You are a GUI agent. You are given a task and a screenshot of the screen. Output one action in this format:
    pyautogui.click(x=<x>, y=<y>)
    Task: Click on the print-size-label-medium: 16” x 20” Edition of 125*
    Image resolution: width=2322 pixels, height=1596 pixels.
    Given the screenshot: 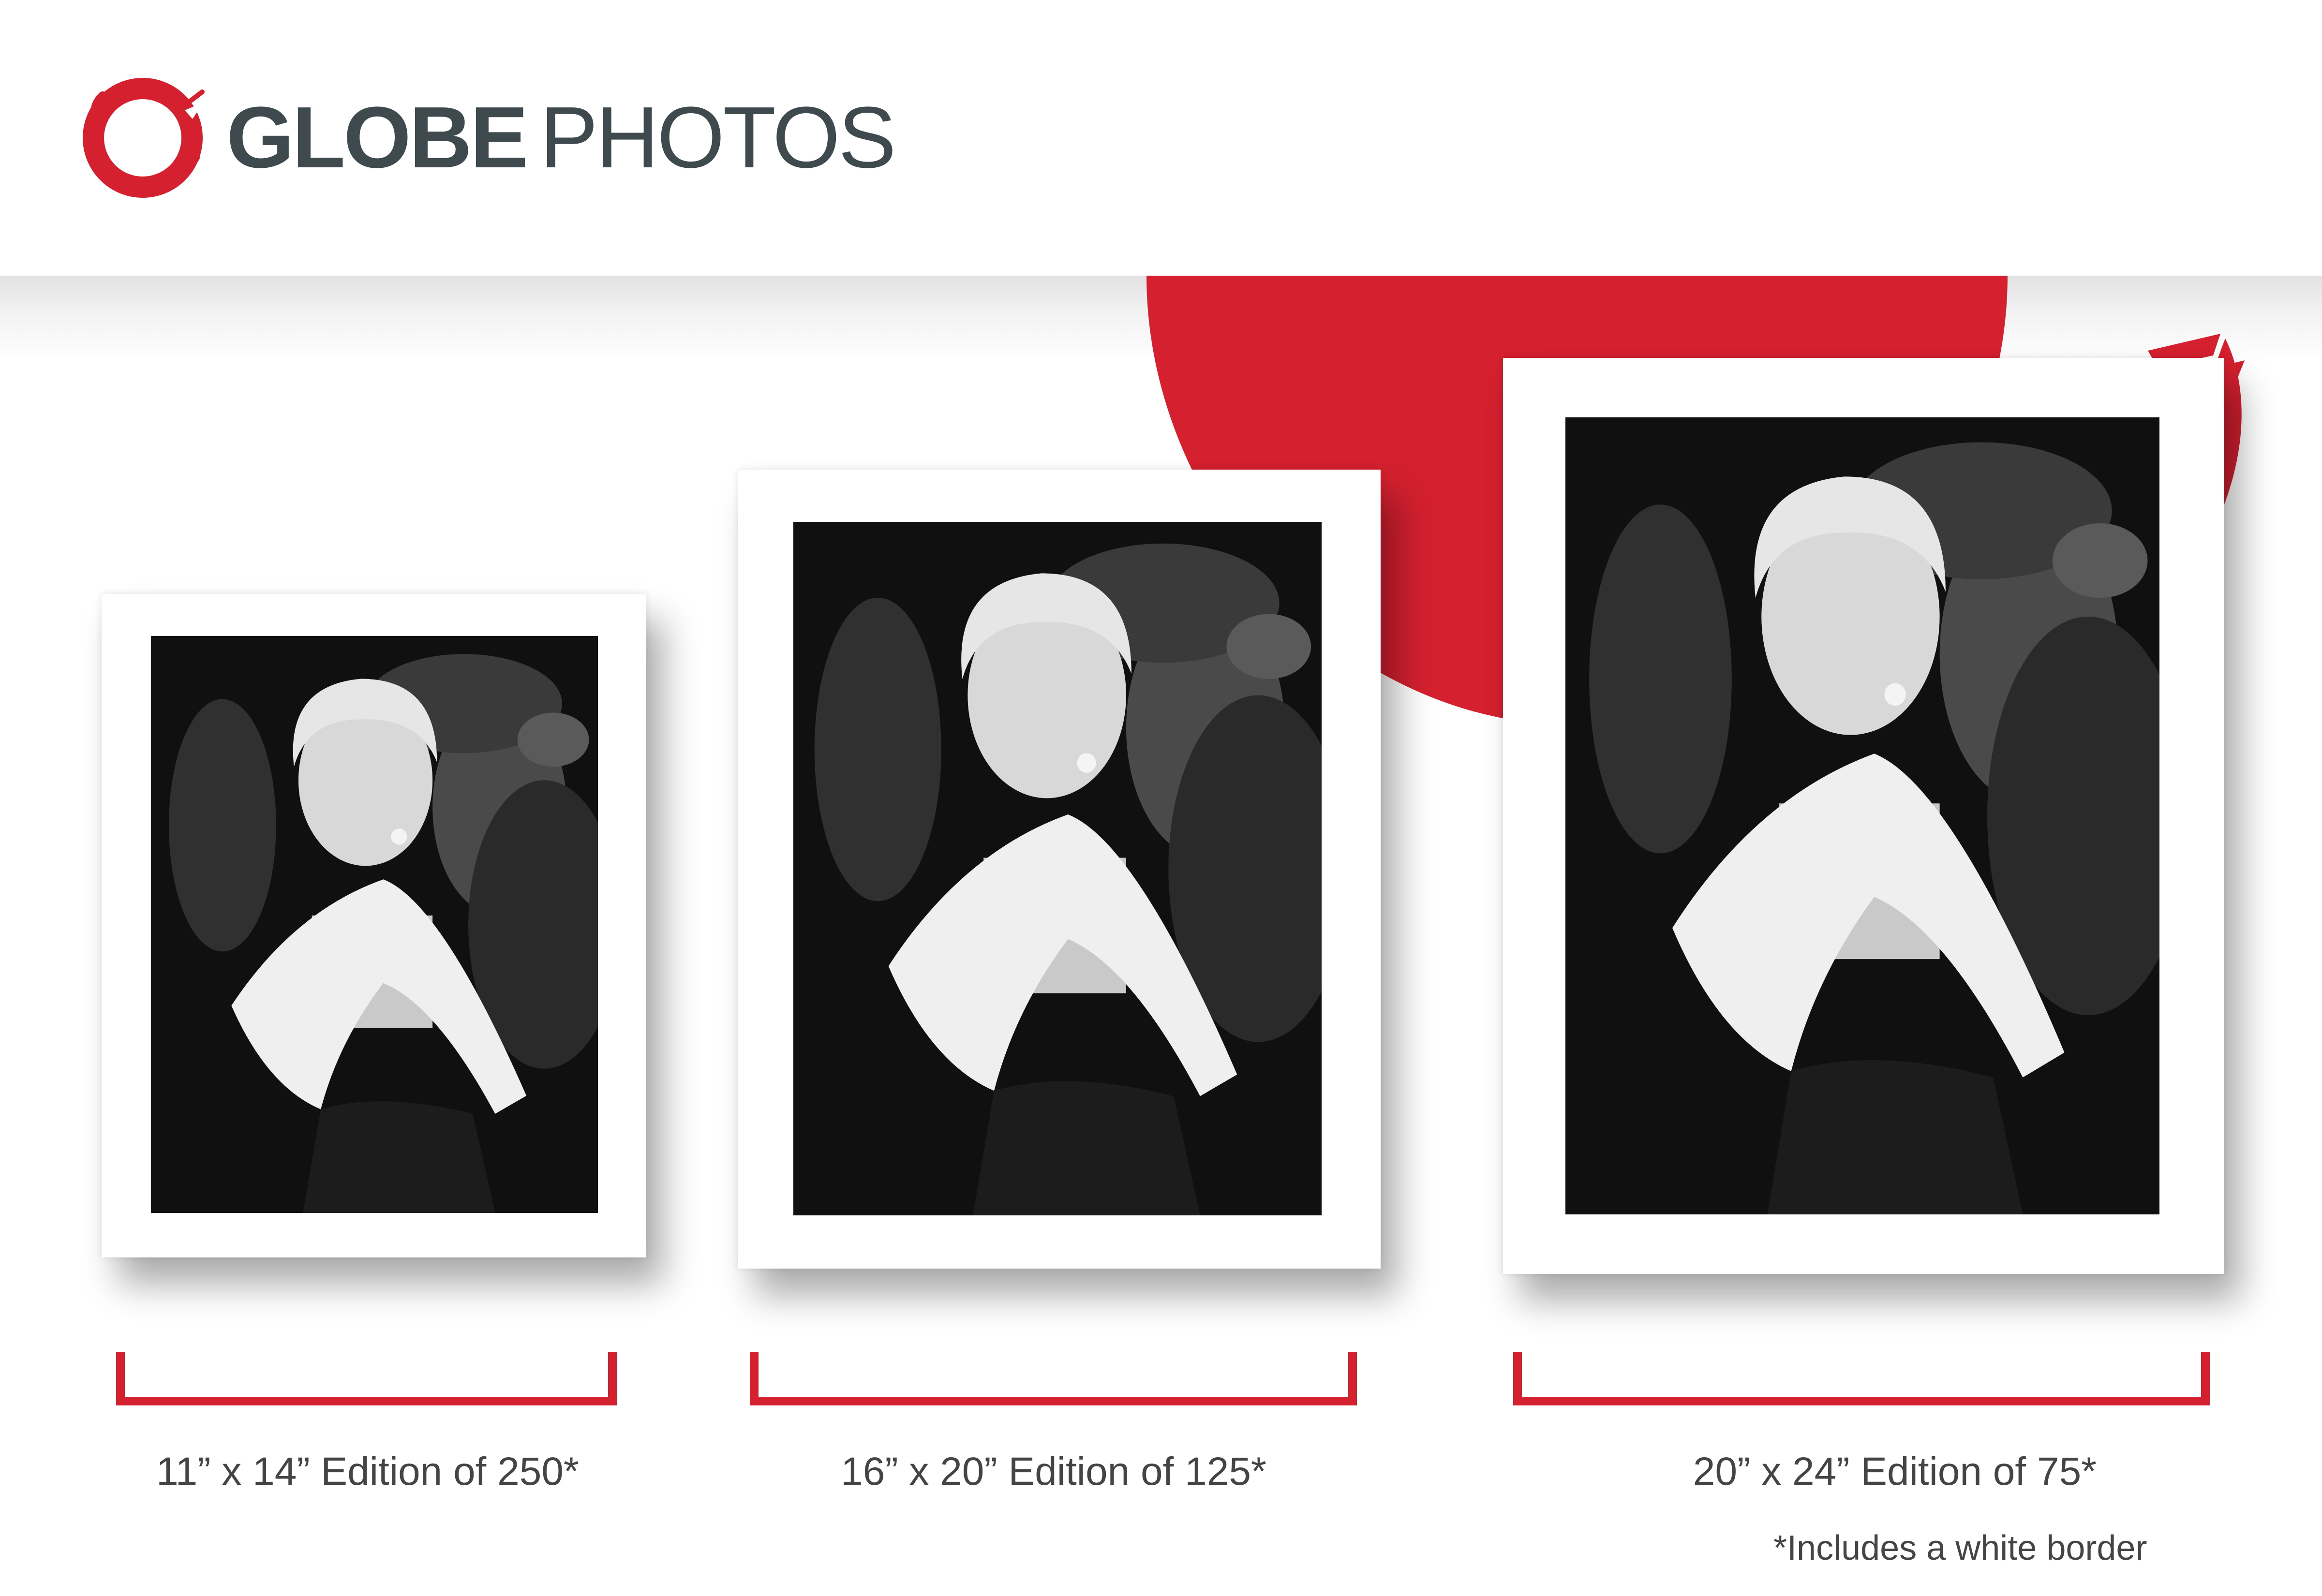 What is the action you would take?
    pyautogui.click(x=1053, y=1471)
    